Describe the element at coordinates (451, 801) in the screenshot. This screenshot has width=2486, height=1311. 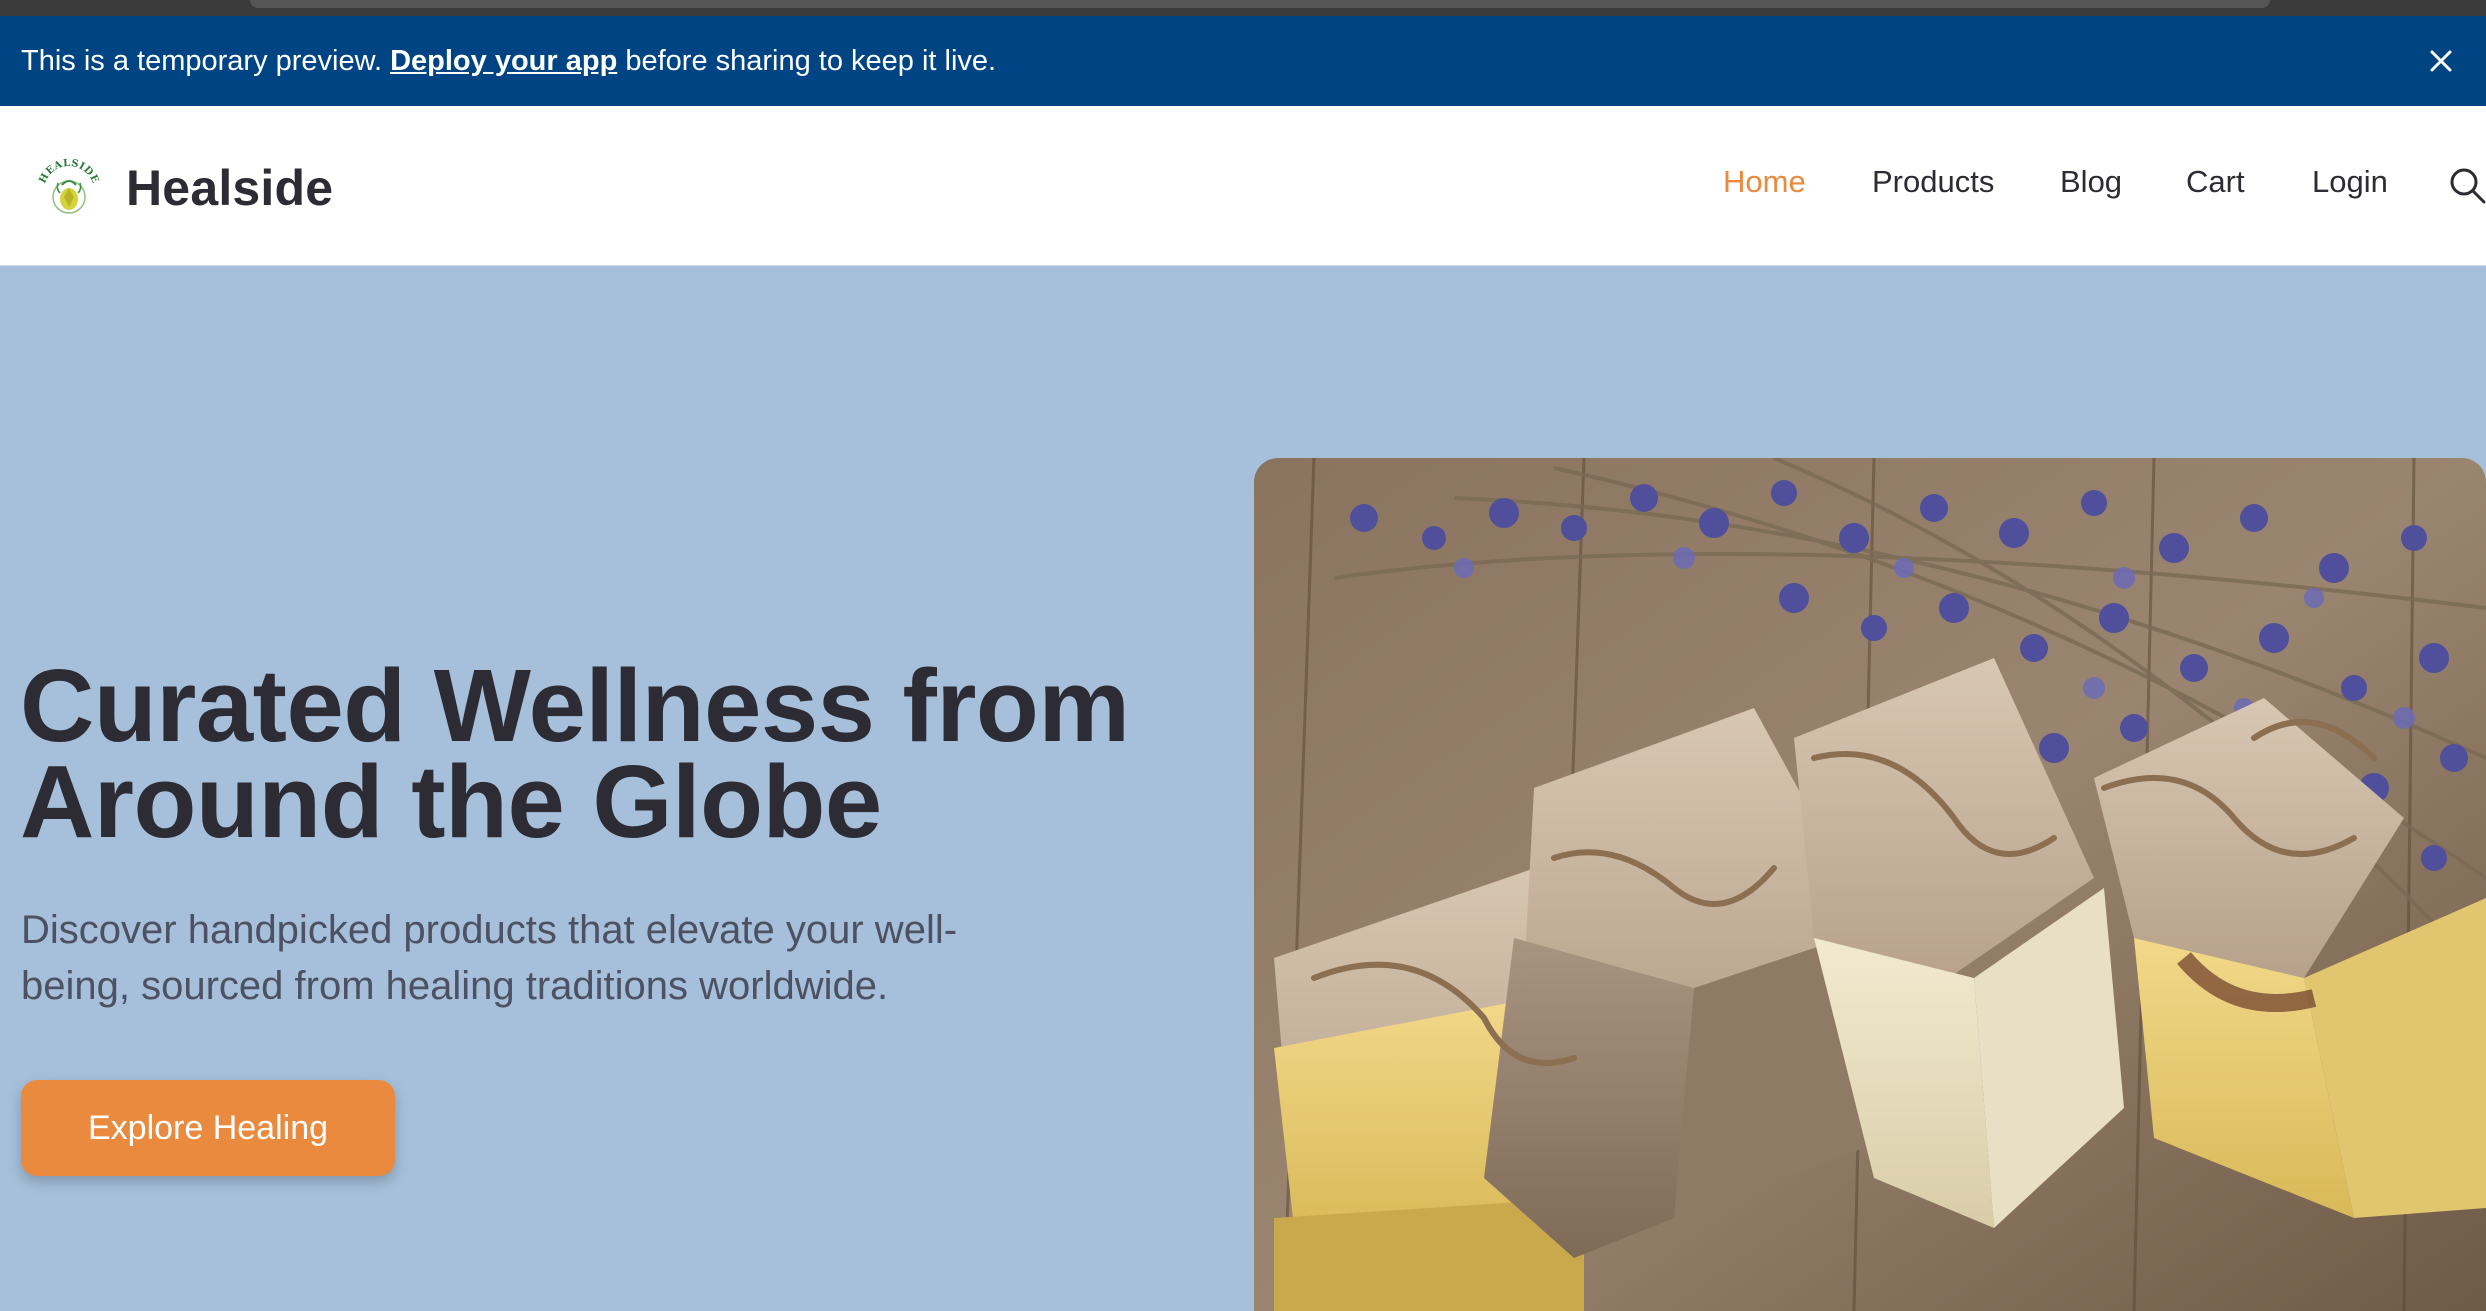
I see `hero-title-line-2: Around the Globe` at that location.